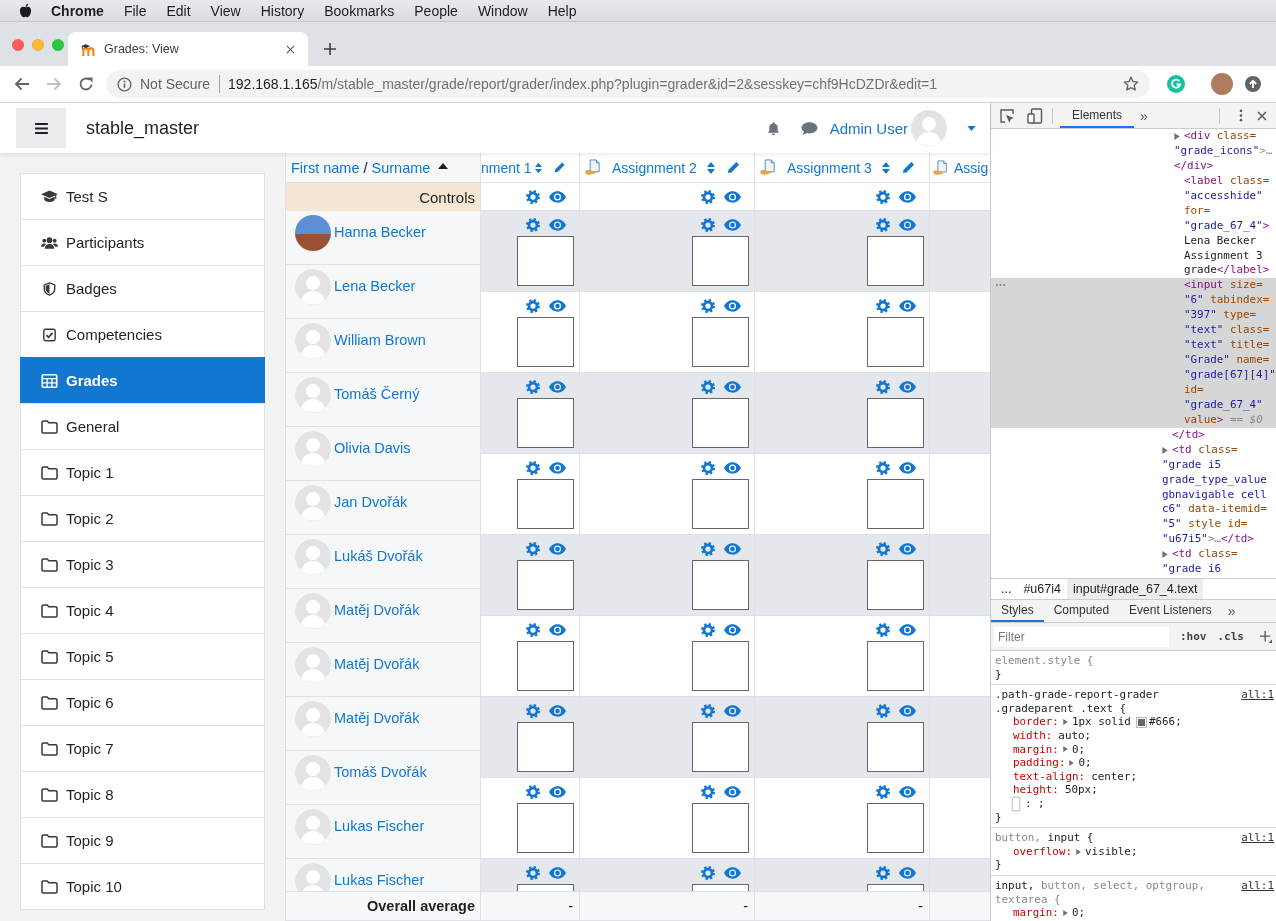 The height and width of the screenshot is (921, 1276). What do you see at coordinates (1042, 851) in the screenshot?
I see `css-property: overflow:` at bounding box center [1042, 851].